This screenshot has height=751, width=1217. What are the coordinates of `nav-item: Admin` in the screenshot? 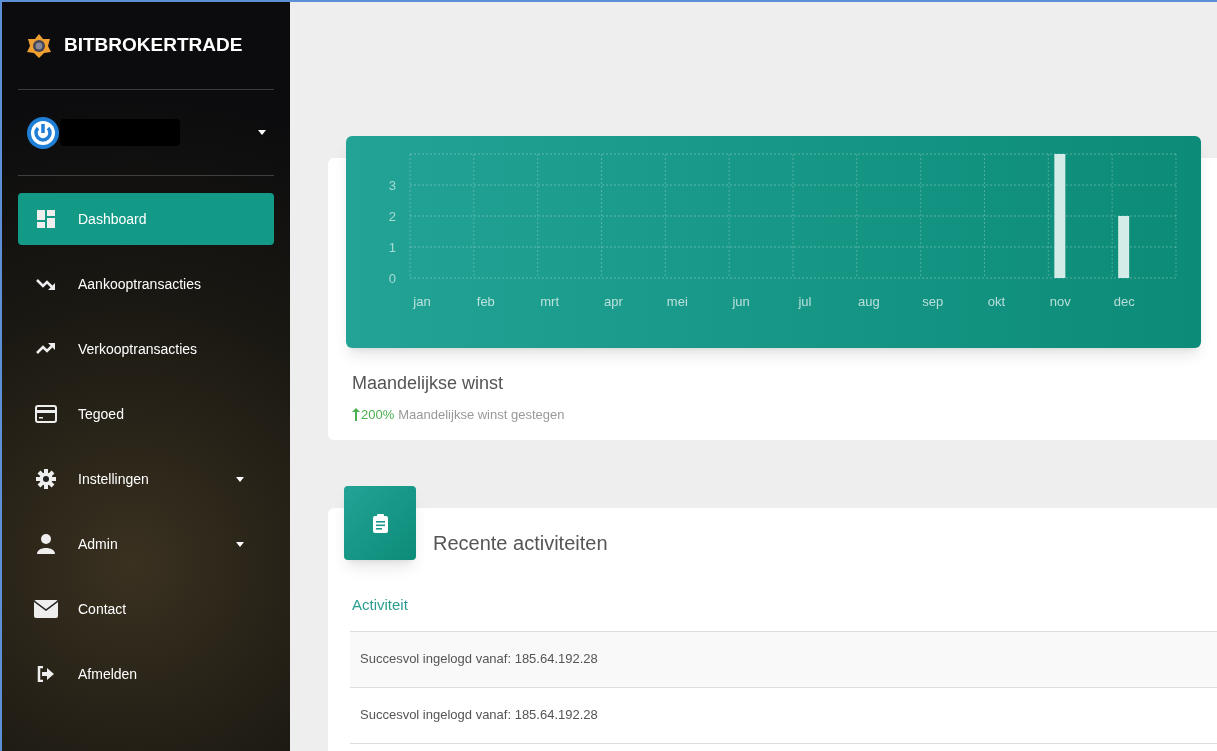 It's located at (146, 544).